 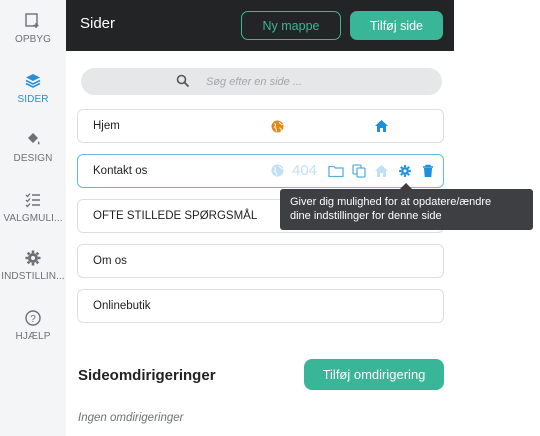 I want to click on 404-page-toggle: 404, so click(x=304, y=170).